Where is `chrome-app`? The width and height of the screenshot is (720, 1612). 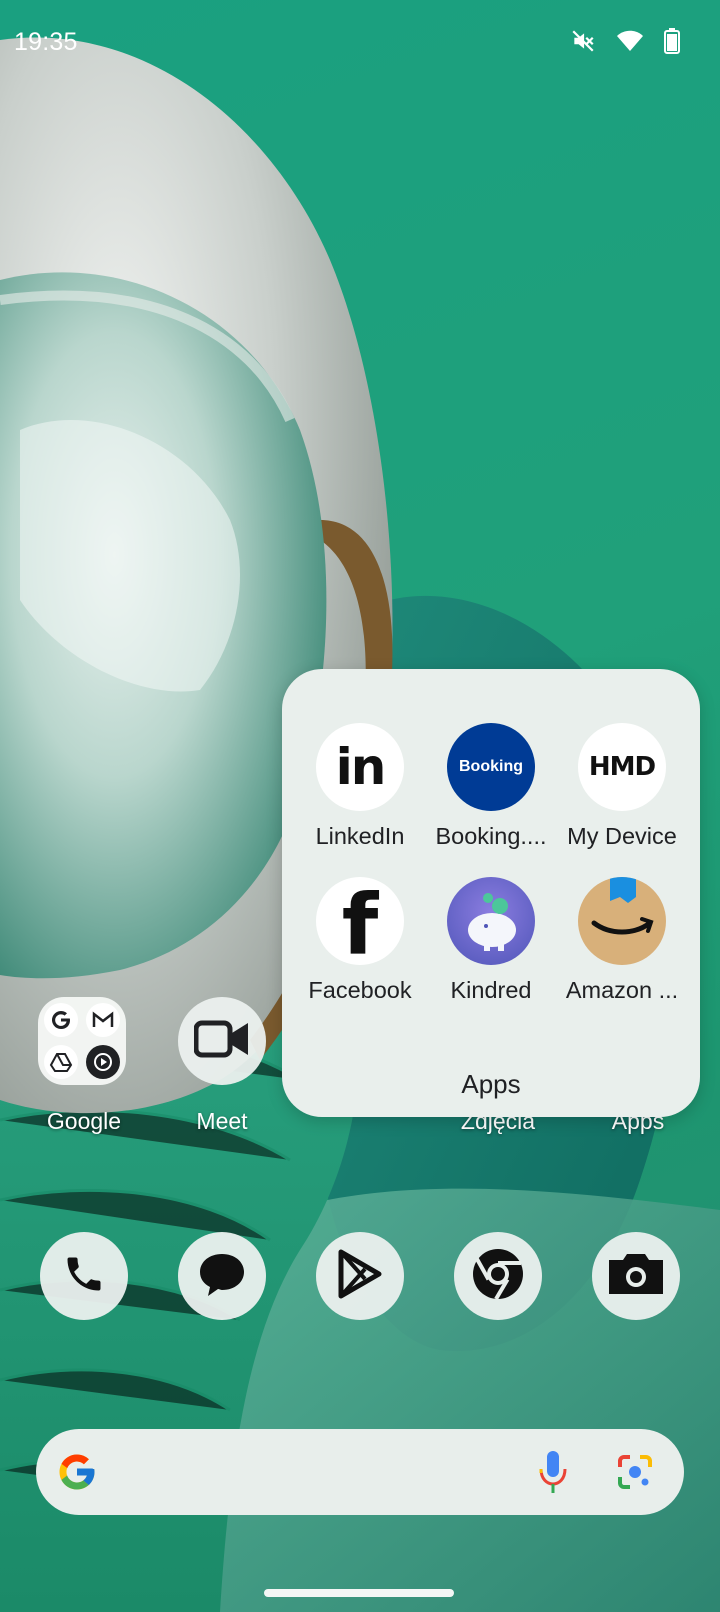 chrome-app is located at coordinates (498, 1276).